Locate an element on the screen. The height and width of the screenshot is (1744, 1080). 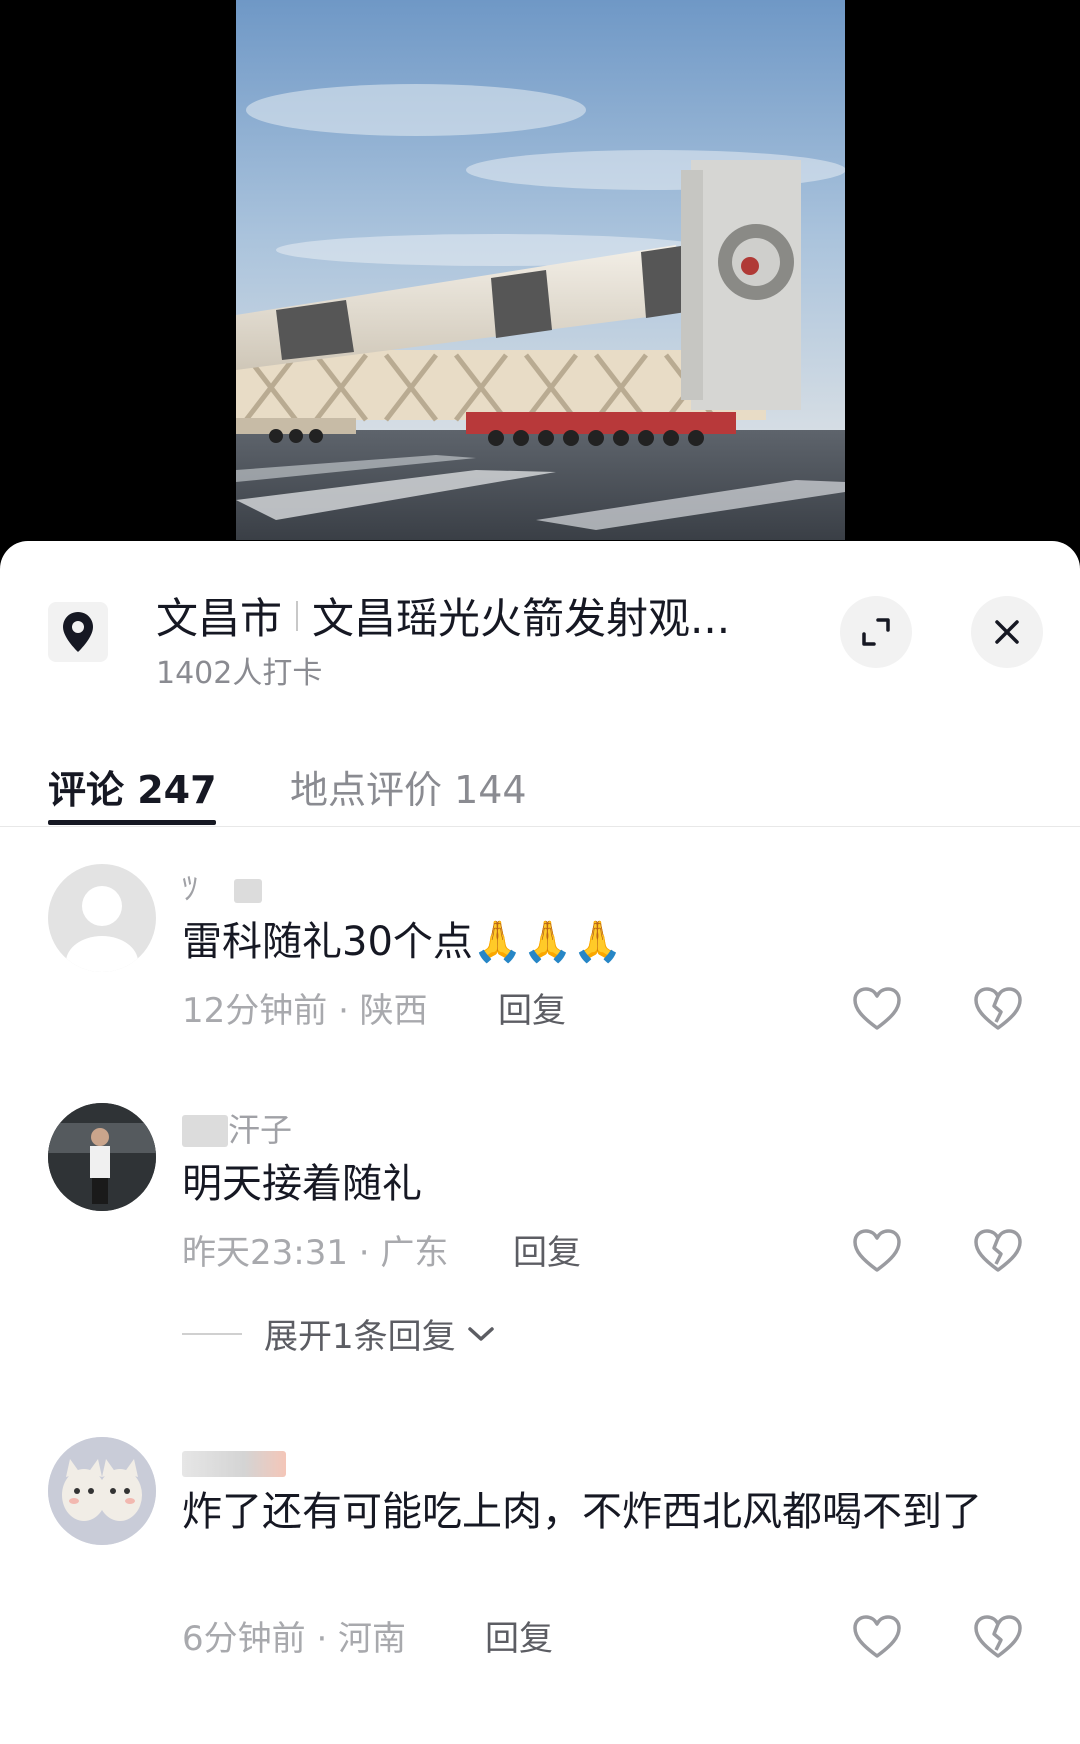
user-photo-avatar is located at coordinates (102, 1157).